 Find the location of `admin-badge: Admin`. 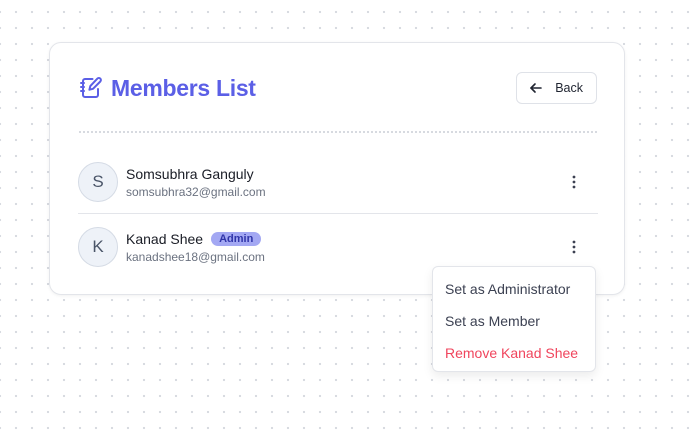

admin-badge: Admin is located at coordinates (236, 238).